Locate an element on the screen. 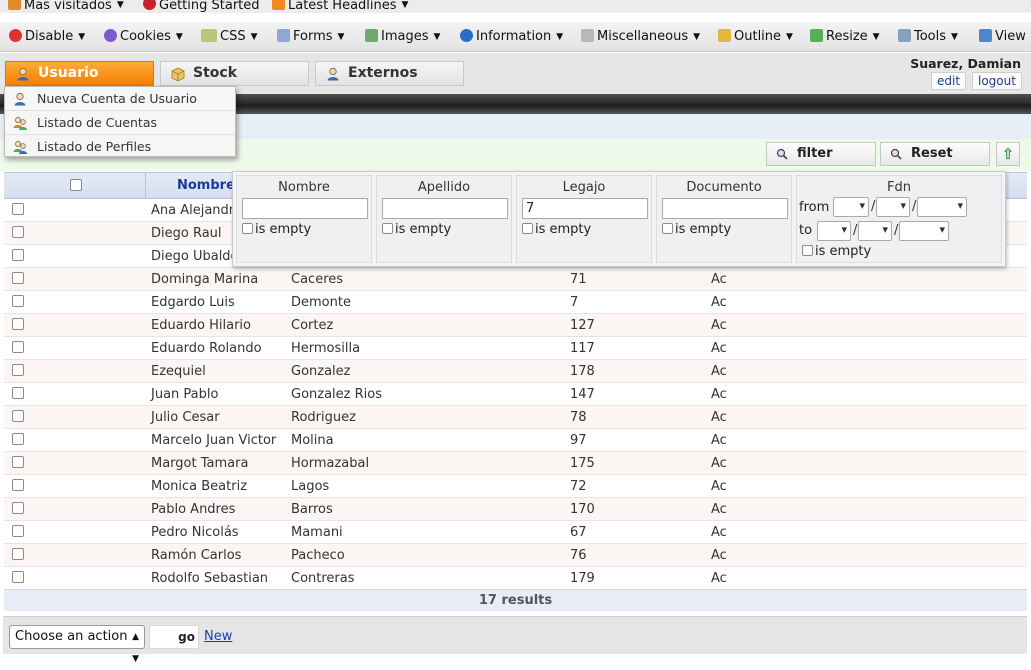 The image size is (1031, 670). tab-usuario: Usuario is located at coordinates (79, 73).